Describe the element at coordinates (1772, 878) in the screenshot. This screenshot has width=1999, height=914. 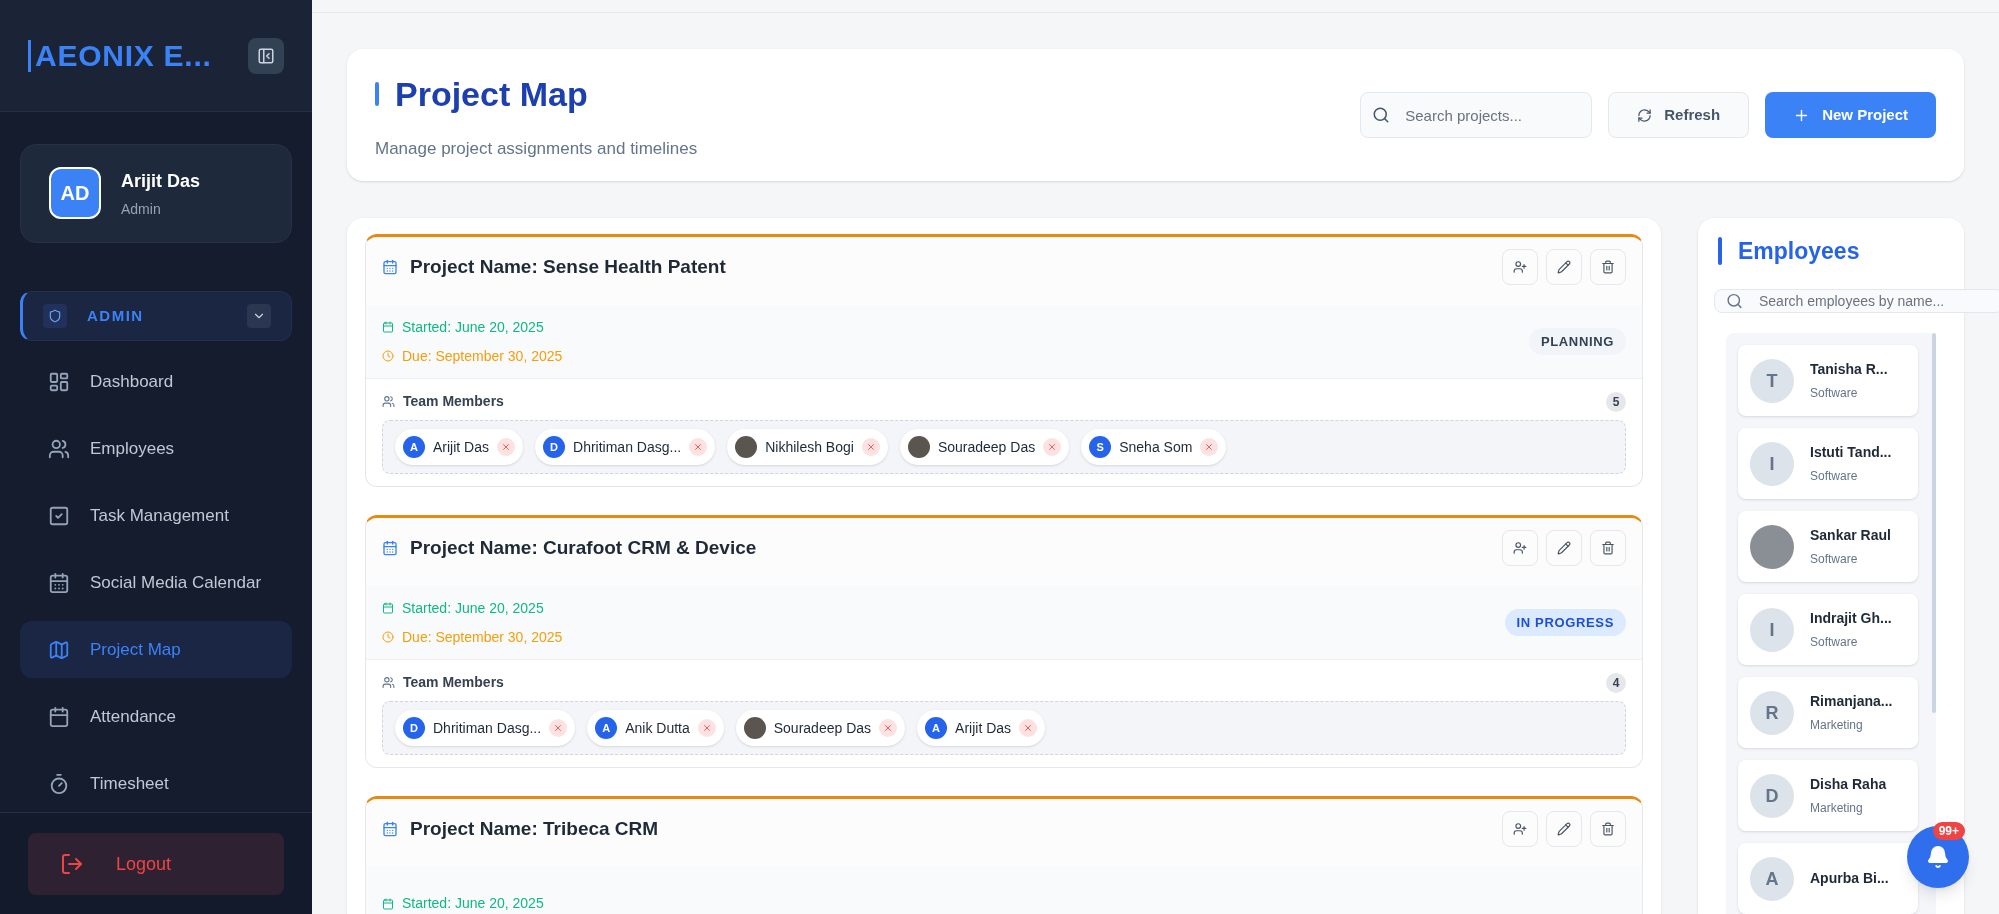
I see `employee-avatar: A` at that location.